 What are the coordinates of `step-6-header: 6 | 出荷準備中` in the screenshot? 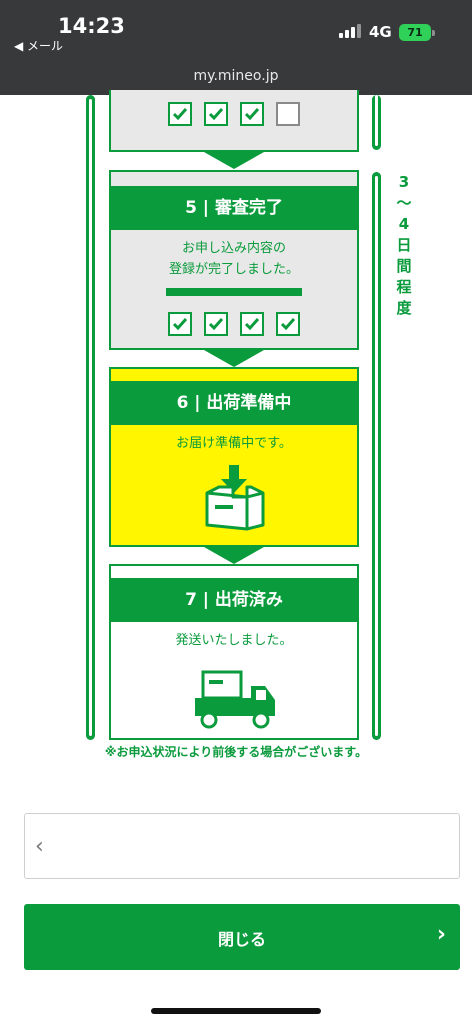 It's located at (234, 403).